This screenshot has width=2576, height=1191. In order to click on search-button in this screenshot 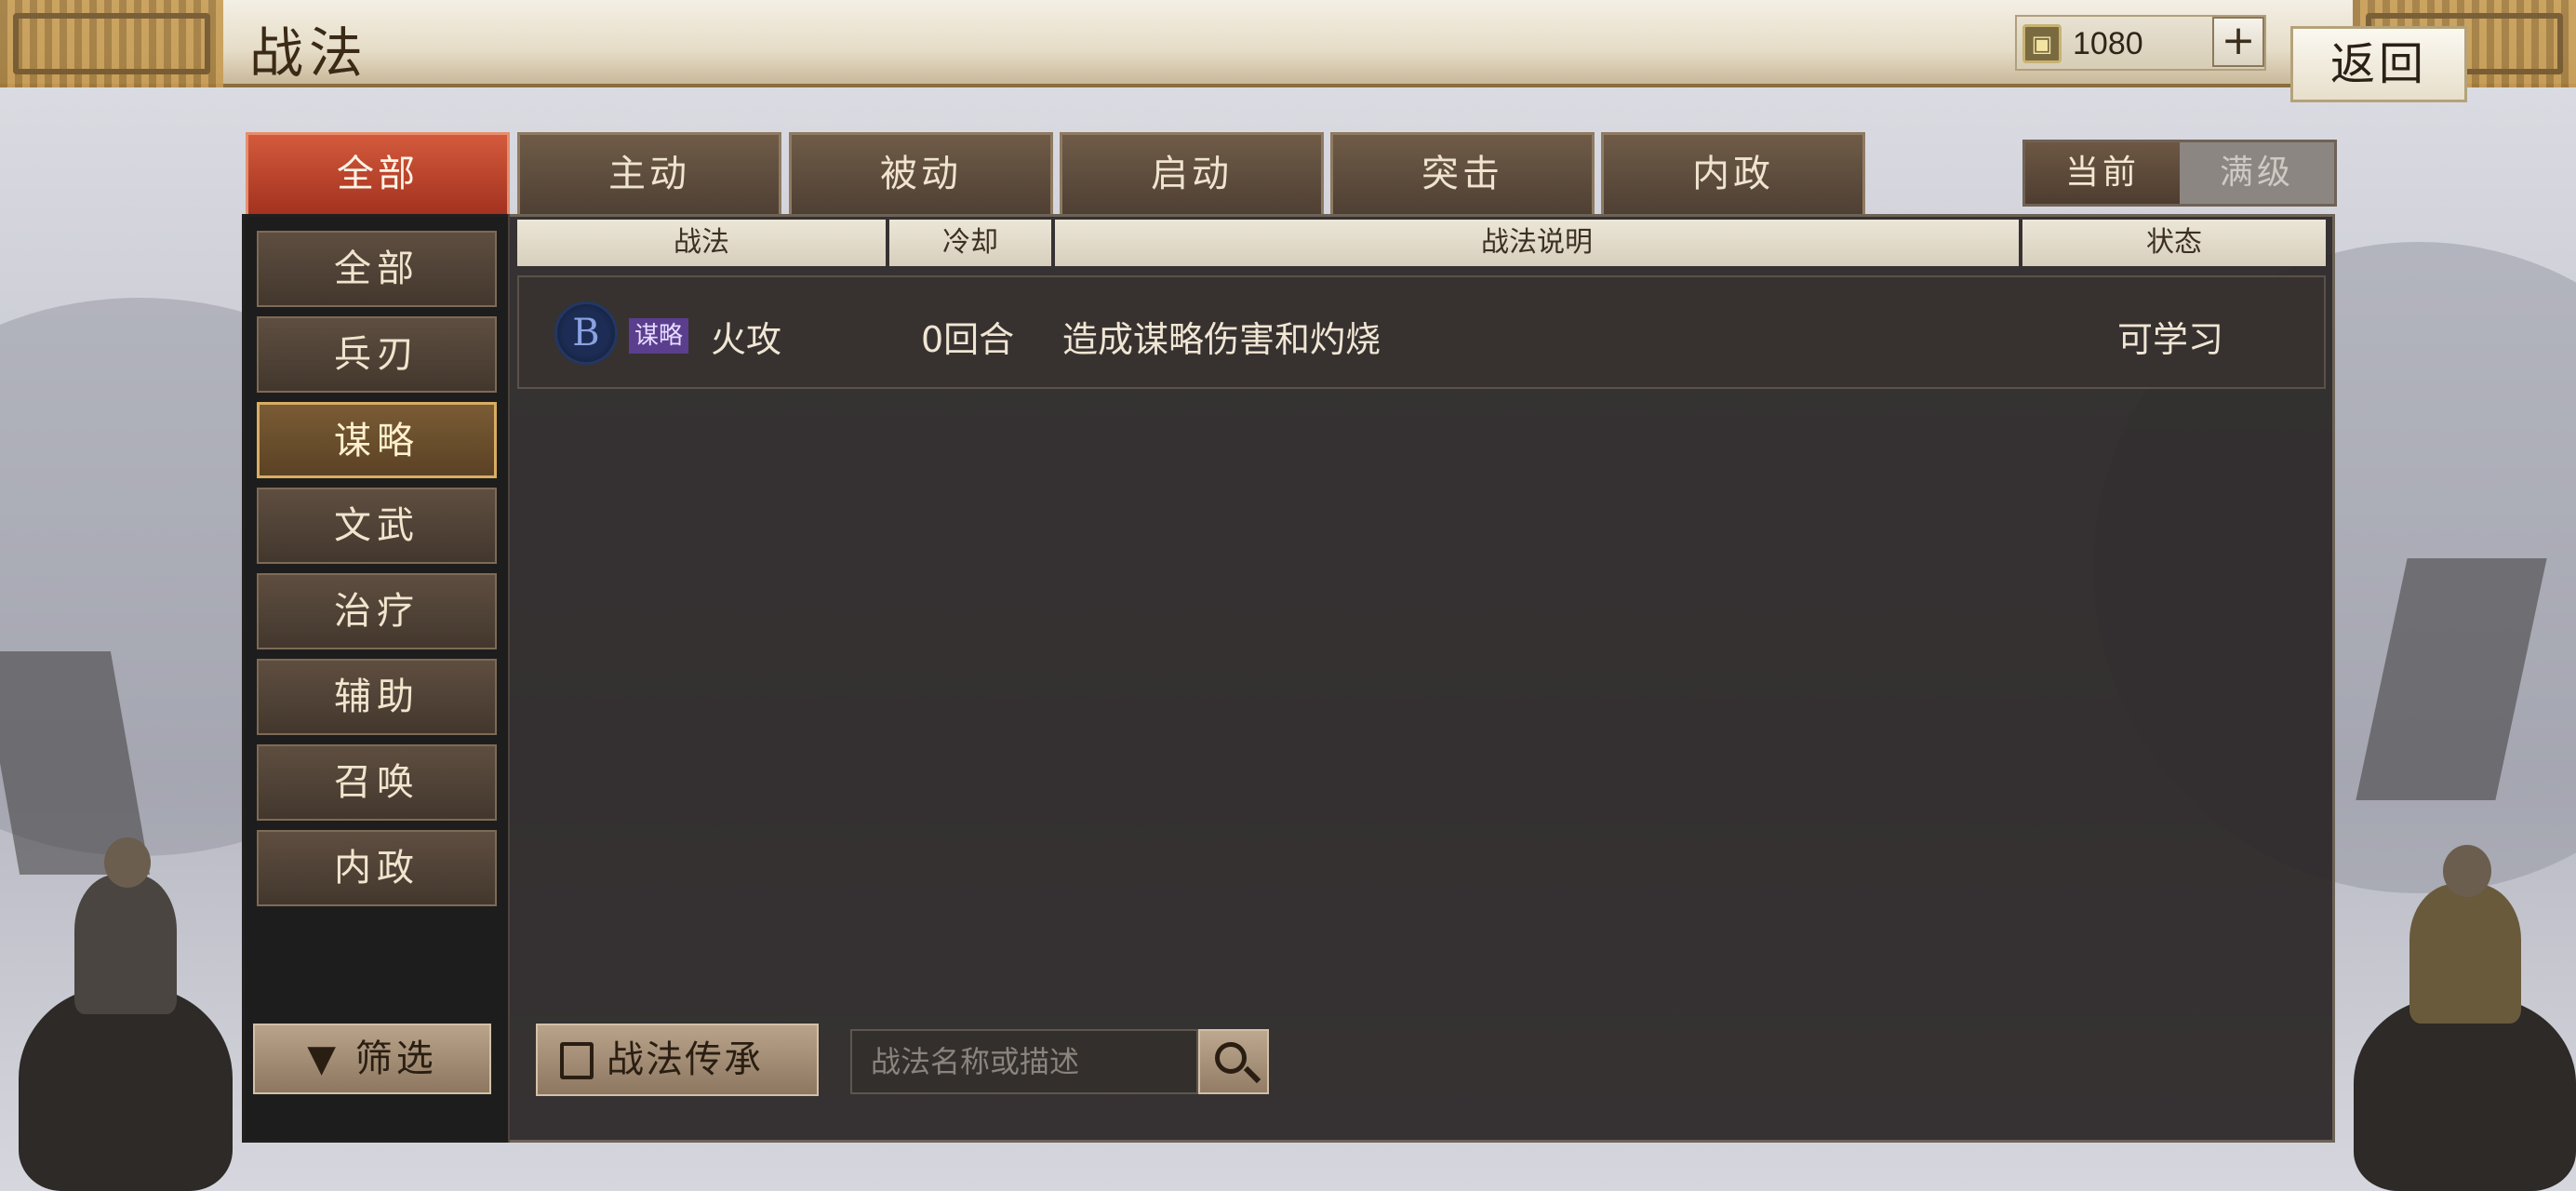, I will do `click(1233, 1061)`.